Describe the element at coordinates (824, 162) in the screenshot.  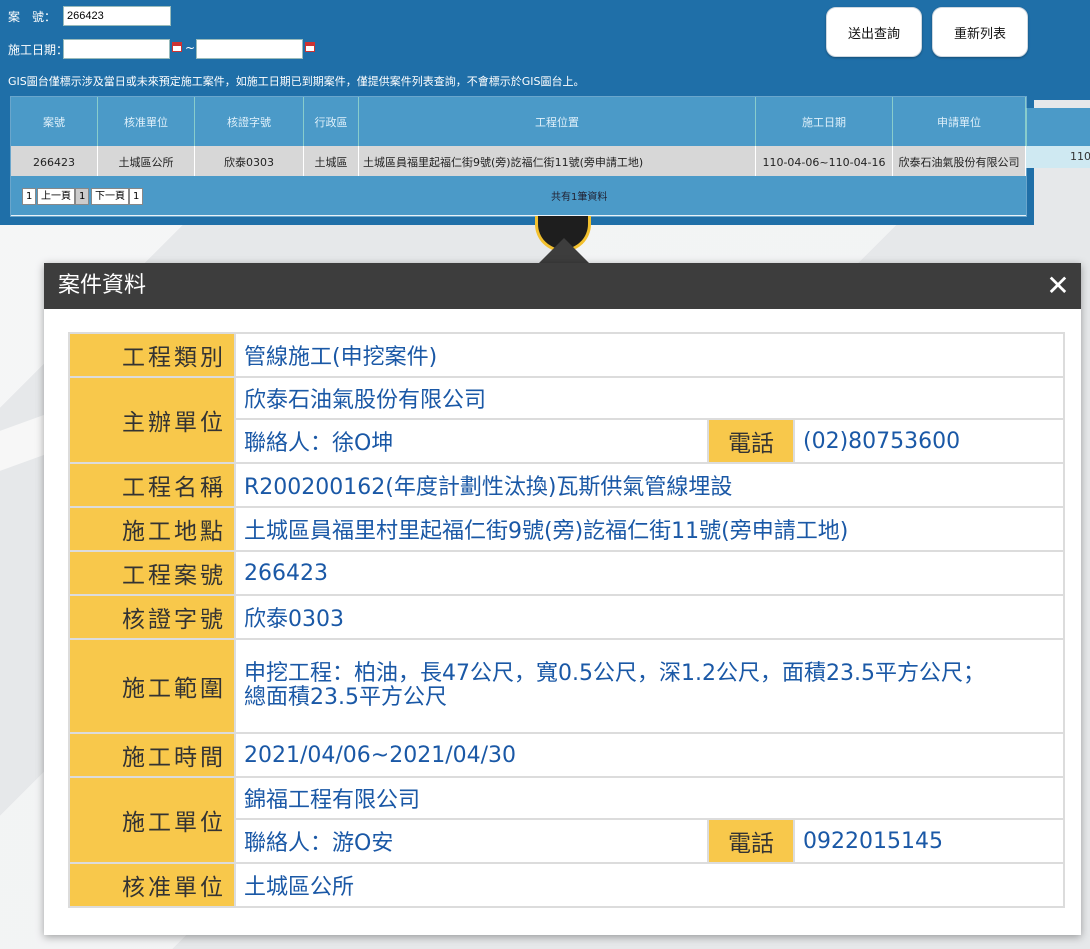
I see `cell-date: 110-04-06~110-04-16` at that location.